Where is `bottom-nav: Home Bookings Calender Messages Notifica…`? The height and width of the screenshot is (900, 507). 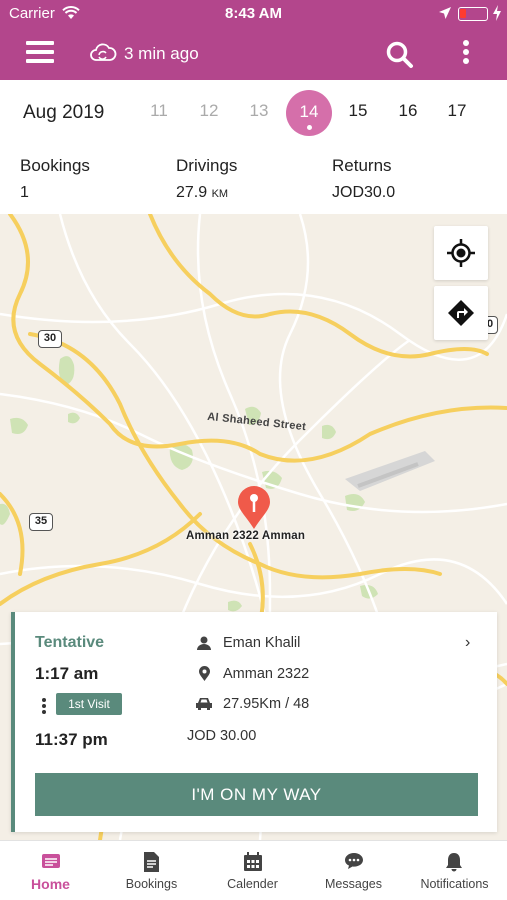 bottom-nav: Home Bookings Calender Messages Notifica… is located at coordinates (253, 870).